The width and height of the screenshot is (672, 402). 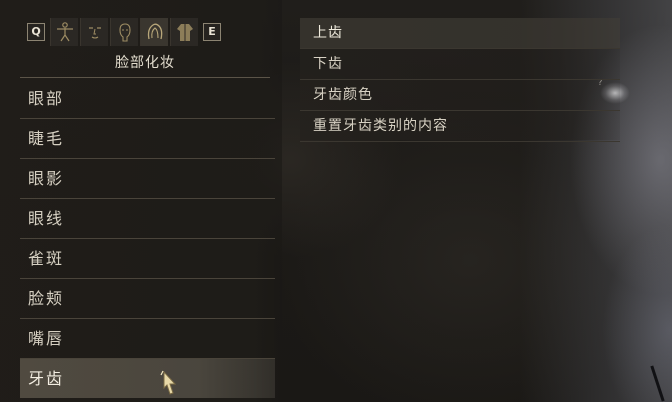 What do you see at coordinates (147, 378) in the screenshot?
I see `category-item-teeth: 牙齿` at bounding box center [147, 378].